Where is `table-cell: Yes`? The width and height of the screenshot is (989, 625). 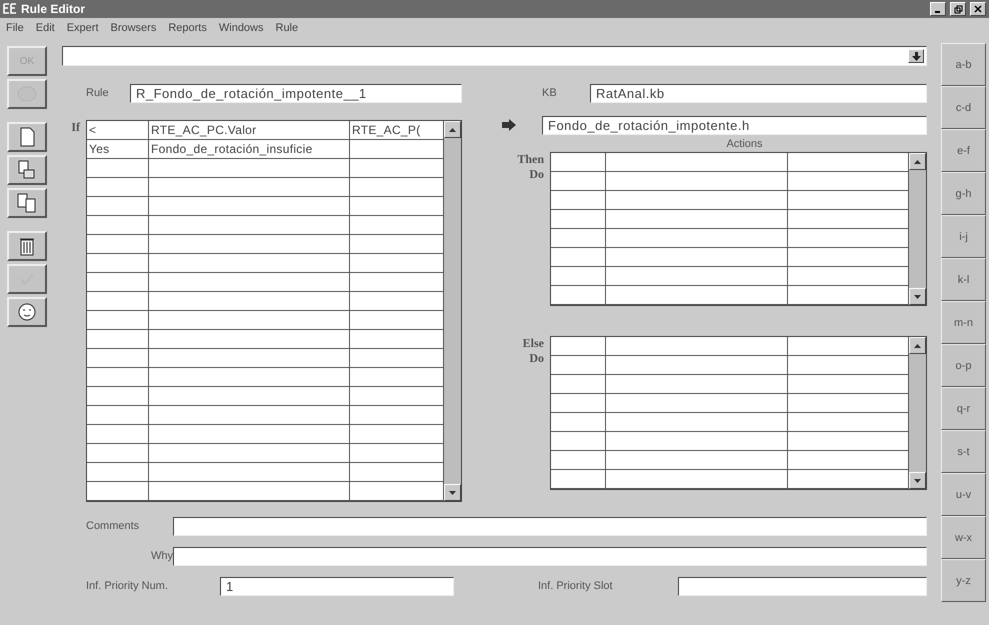 table-cell: Yes is located at coordinates (118, 149).